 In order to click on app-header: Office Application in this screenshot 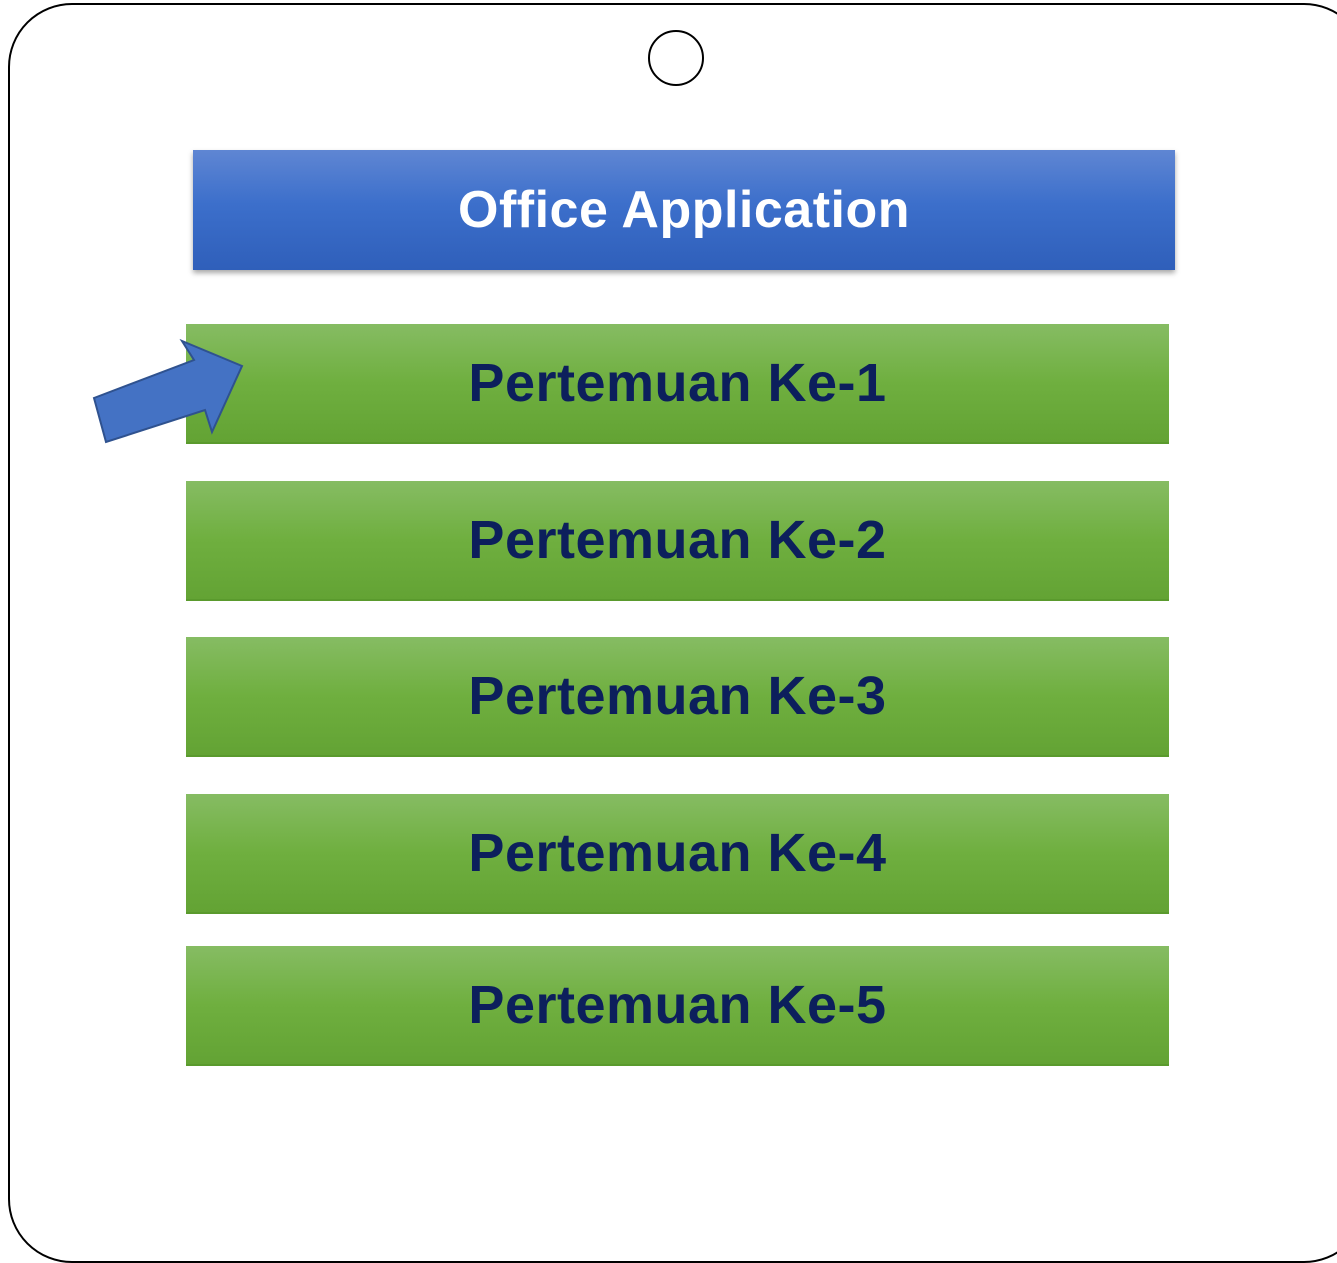, I will do `click(684, 210)`.